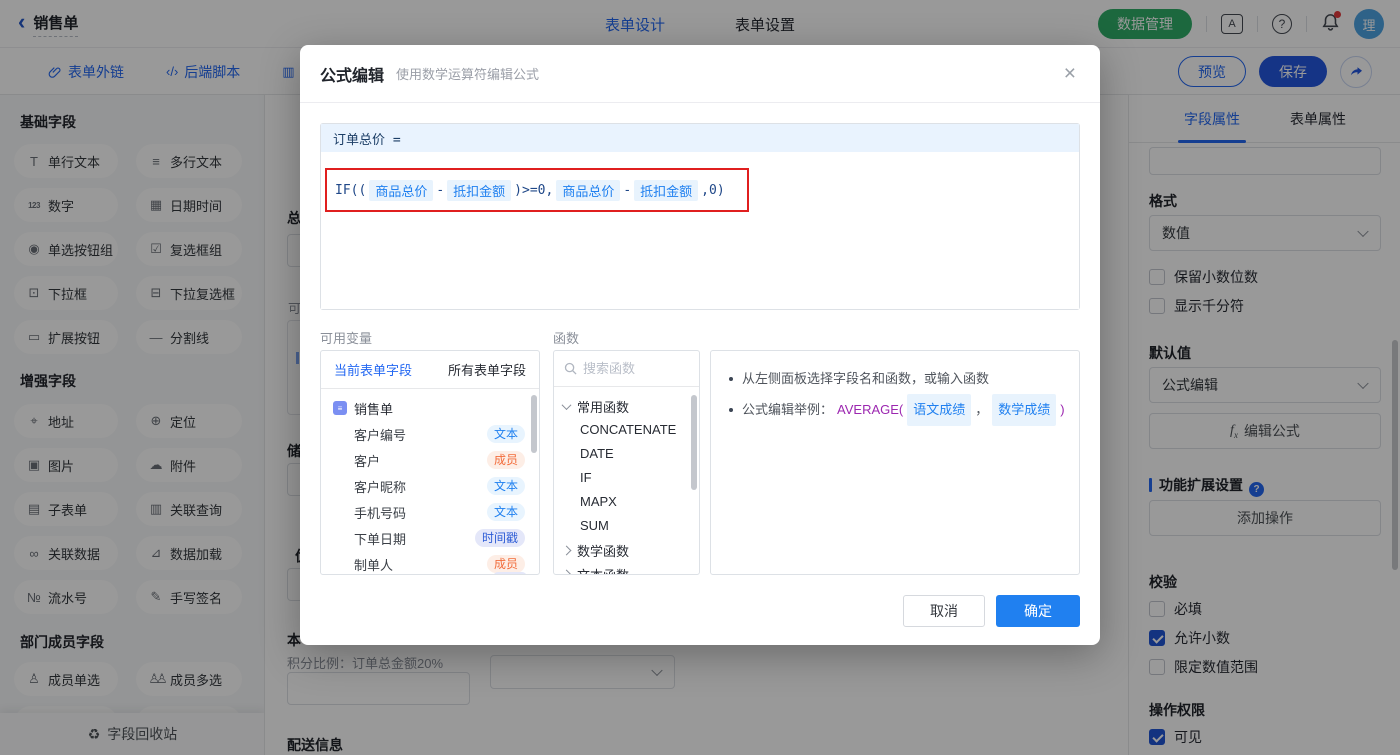  Describe the element at coordinates (534, 190) in the screenshot. I see `formula-code: )>=0,` at that location.